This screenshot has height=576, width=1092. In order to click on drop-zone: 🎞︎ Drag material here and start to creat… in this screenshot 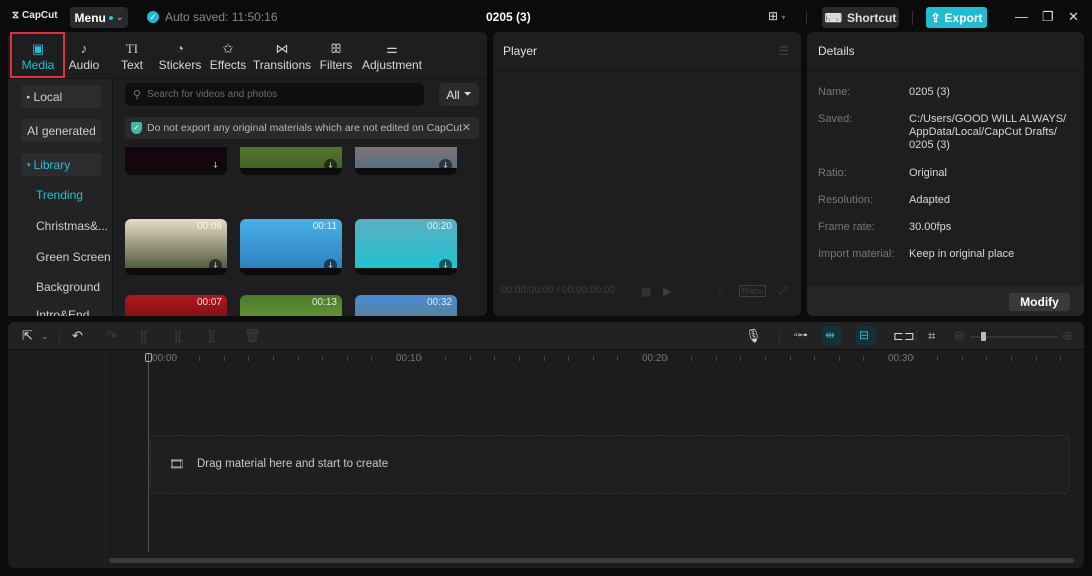, I will do `click(610, 464)`.